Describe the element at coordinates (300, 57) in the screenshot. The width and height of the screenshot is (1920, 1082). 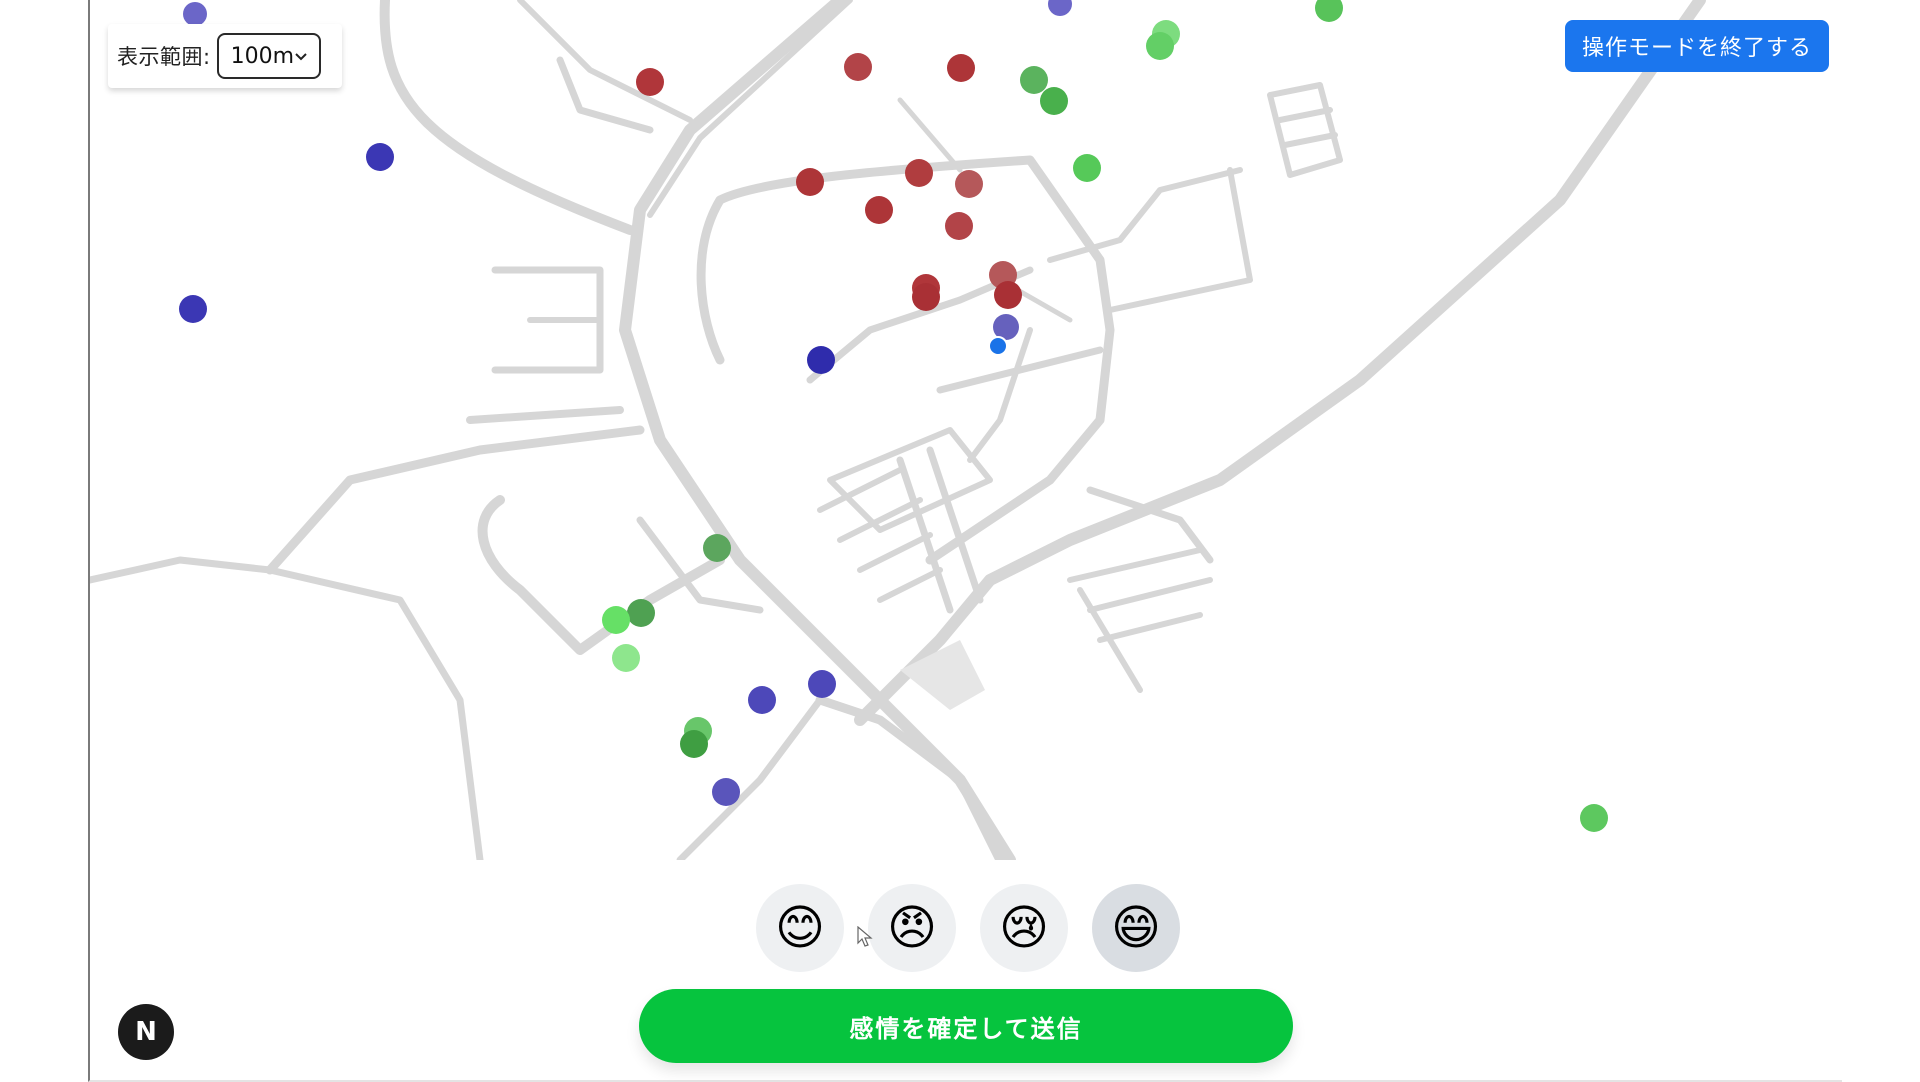
I see `chevron-down-icon` at that location.